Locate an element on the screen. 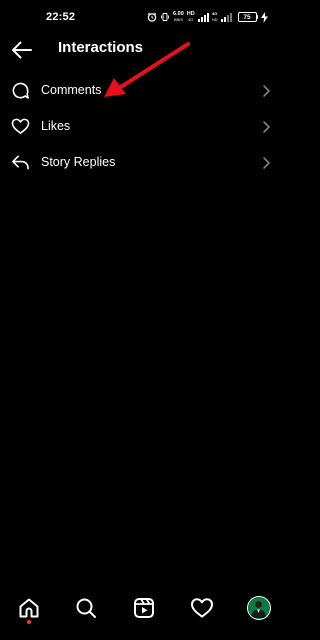 The width and height of the screenshot is (320, 640). profile-avatar is located at coordinates (259, 608).